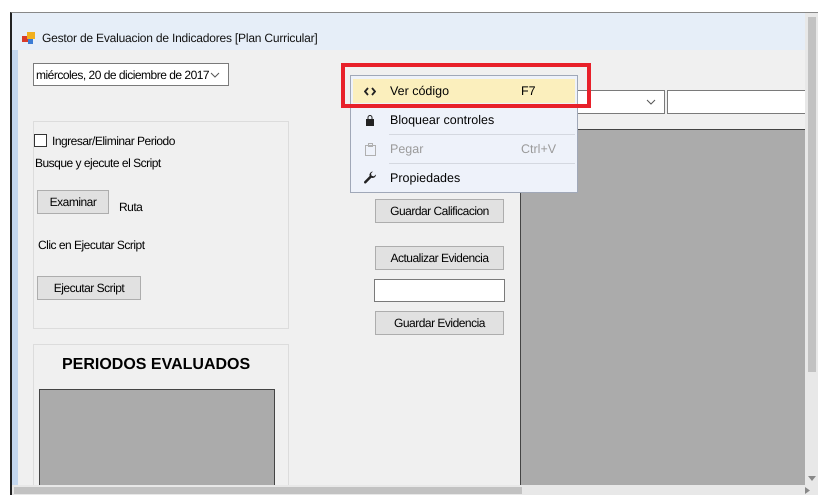 Image resolution: width=818 pixels, height=495 pixels. What do you see at coordinates (439, 323) in the screenshot?
I see `action-button: Guardar Evidencia` at bounding box center [439, 323].